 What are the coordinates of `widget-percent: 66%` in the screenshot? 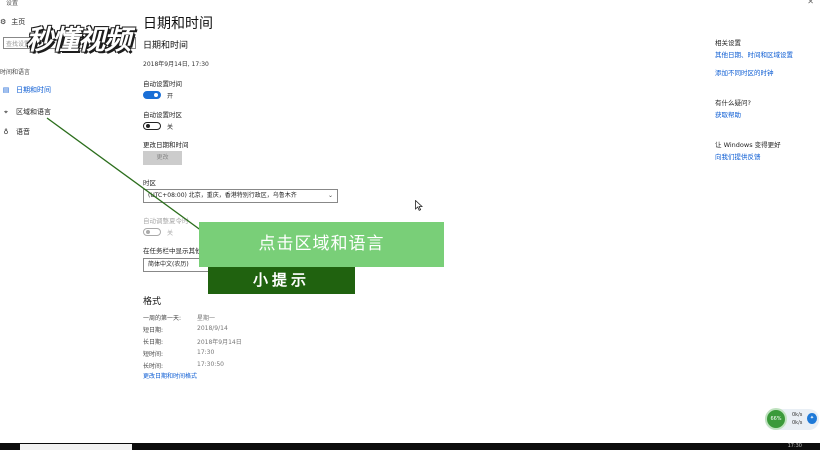 It's located at (776, 419).